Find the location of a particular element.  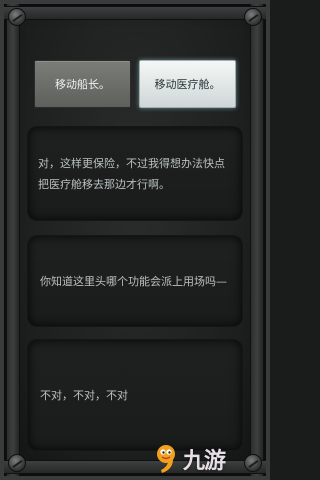

move-captain-label: 移动船长。 is located at coordinates (82, 84).